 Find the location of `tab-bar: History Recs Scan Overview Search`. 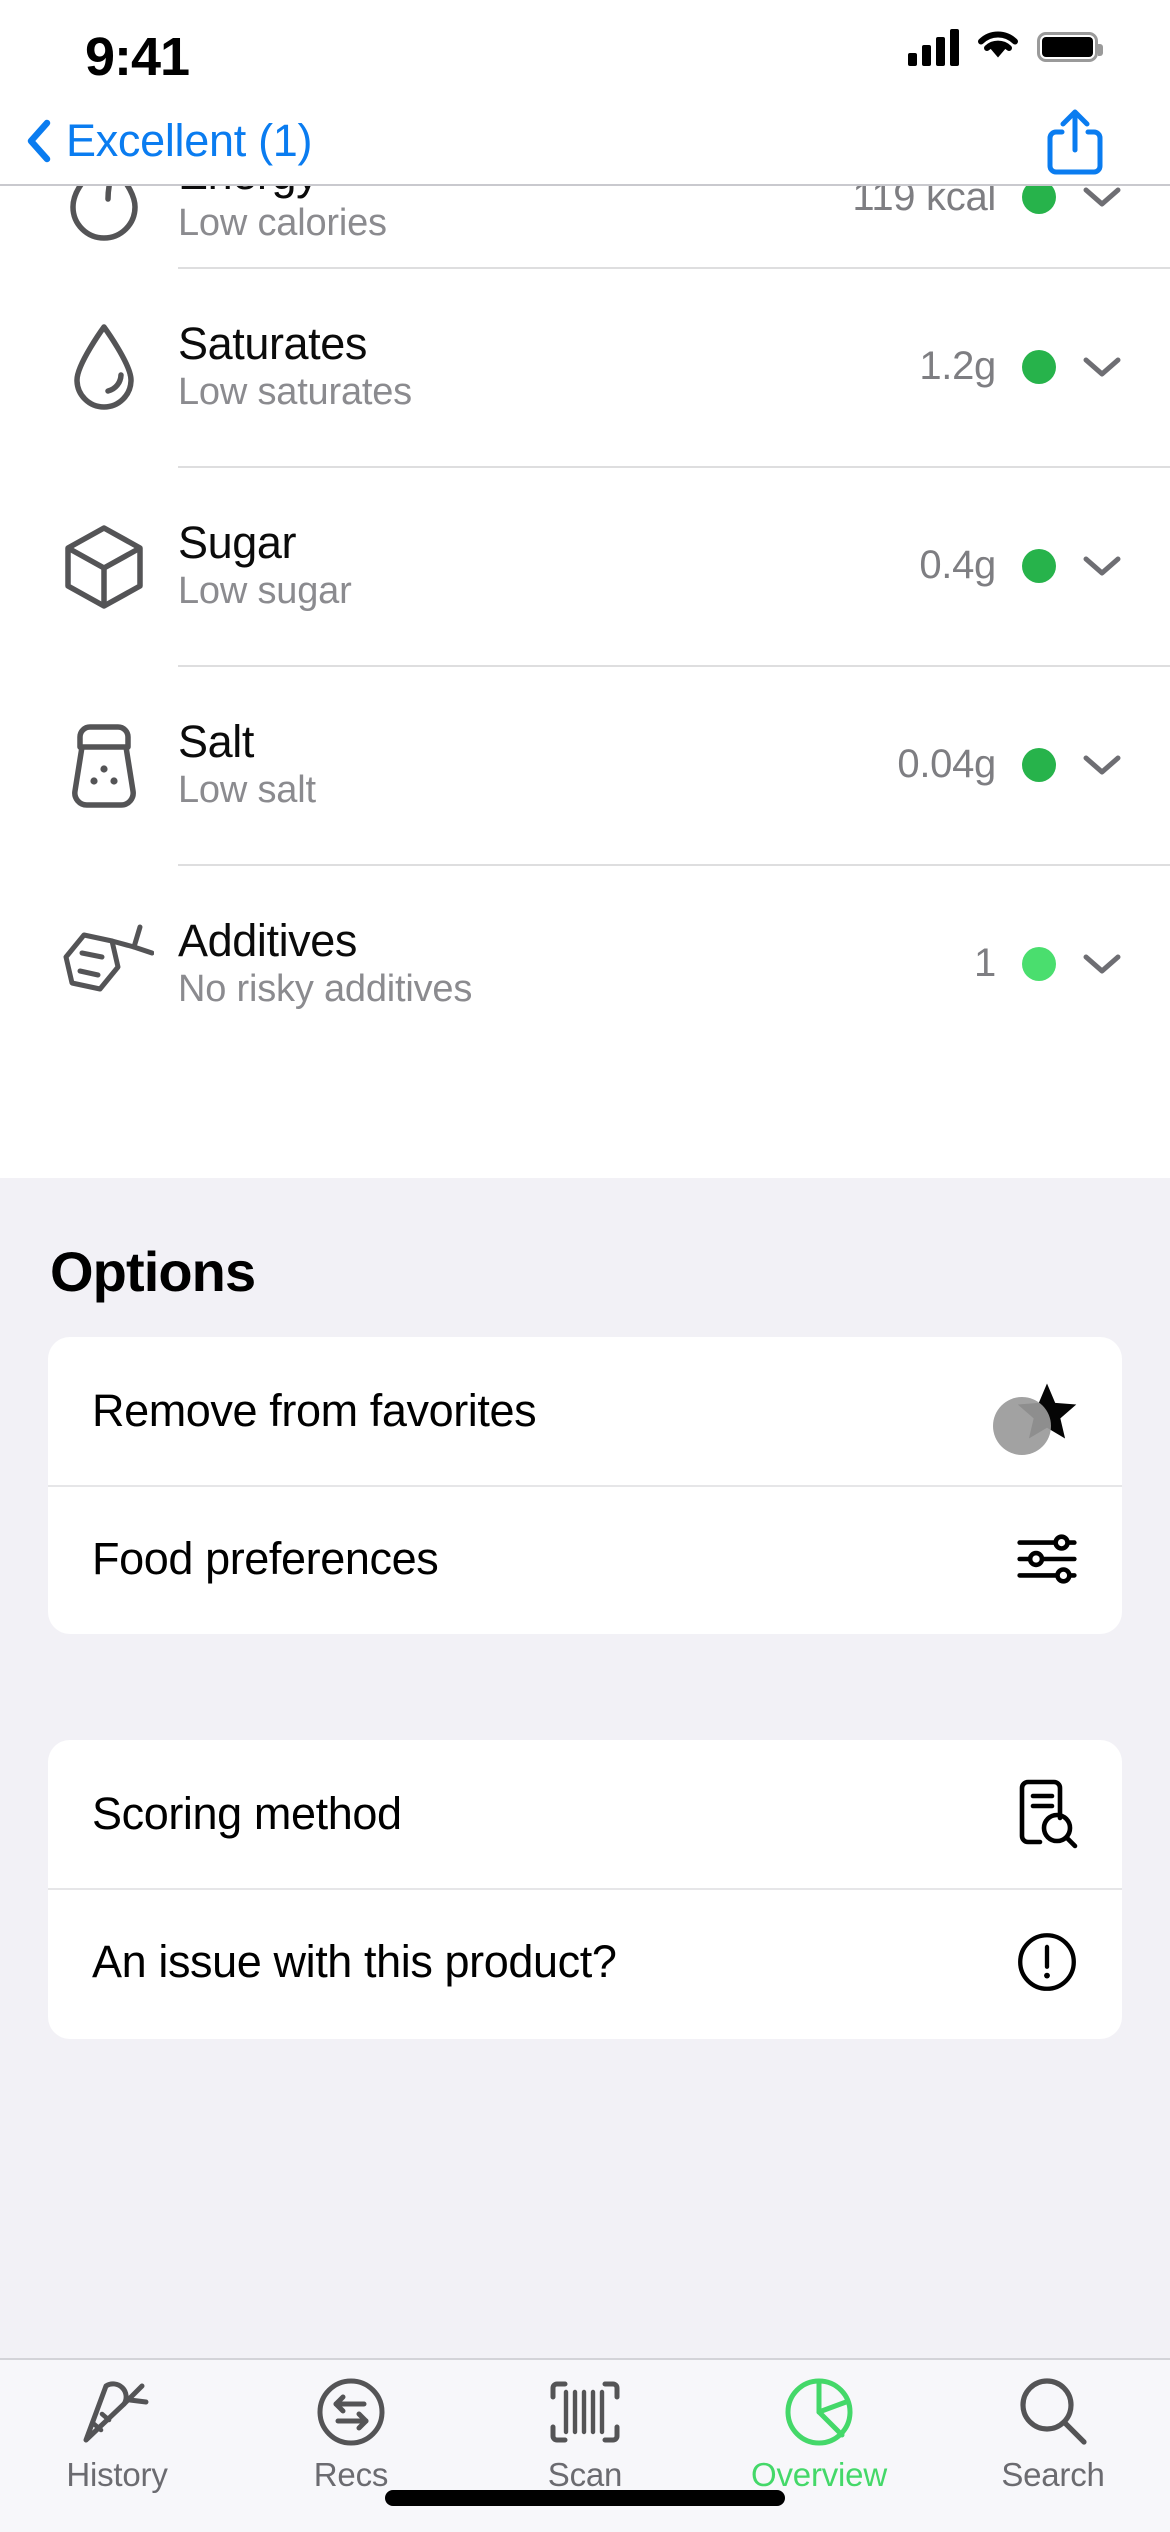

tab-bar: History Recs Scan Overview Search is located at coordinates (585, 2445).